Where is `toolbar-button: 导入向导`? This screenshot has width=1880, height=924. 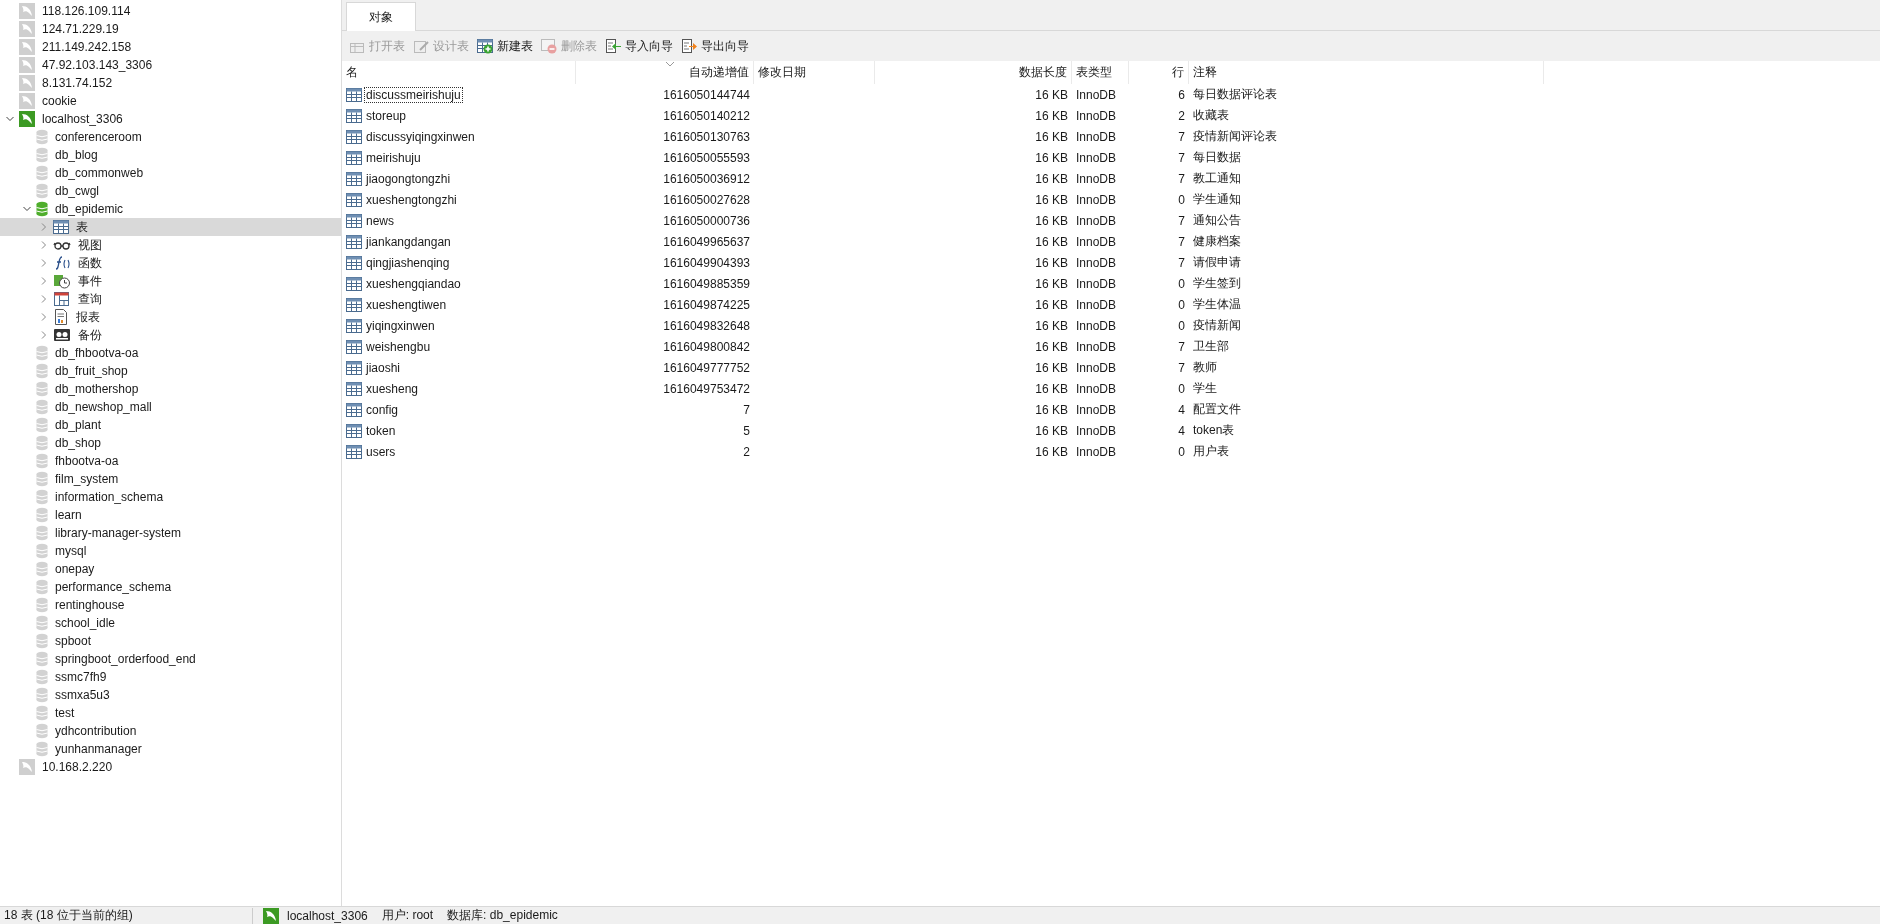 toolbar-button: 导入向导 is located at coordinates (639, 46).